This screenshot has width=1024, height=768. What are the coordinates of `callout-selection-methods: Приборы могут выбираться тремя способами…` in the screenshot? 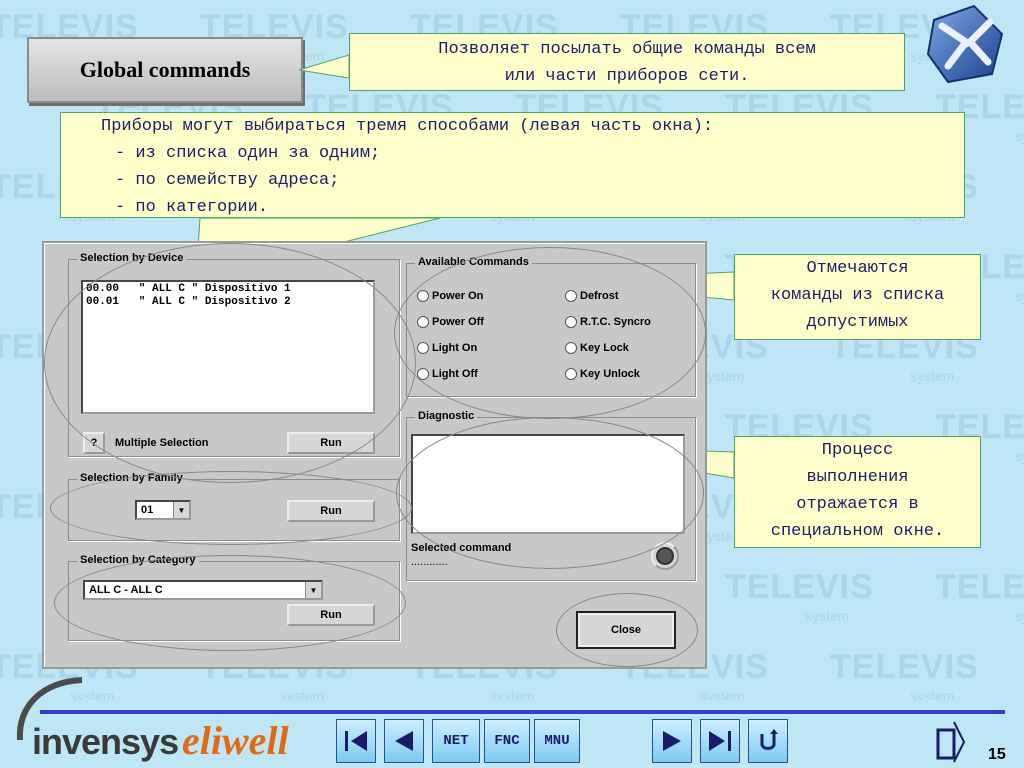 It's located at (512, 165).